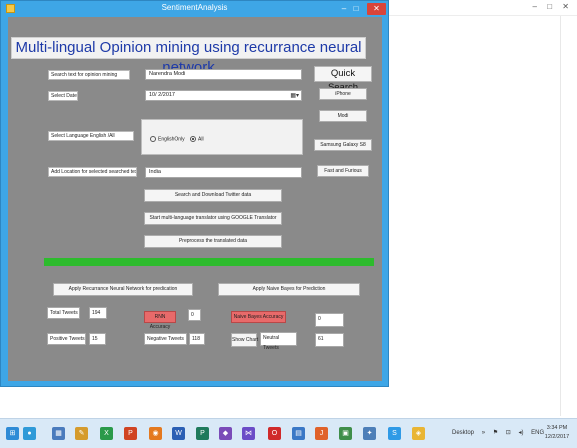 The image size is (577, 448). What do you see at coordinates (66, 339) in the screenshot?
I see `positive-tweets-label: Positive Tweets` at bounding box center [66, 339].